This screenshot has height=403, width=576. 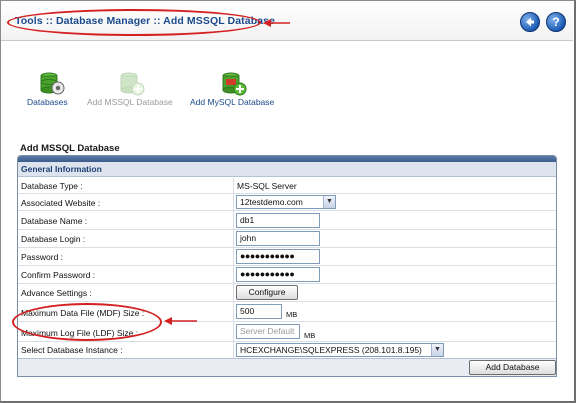 I want to click on nav-databases-link: Databases, so click(x=47, y=102).